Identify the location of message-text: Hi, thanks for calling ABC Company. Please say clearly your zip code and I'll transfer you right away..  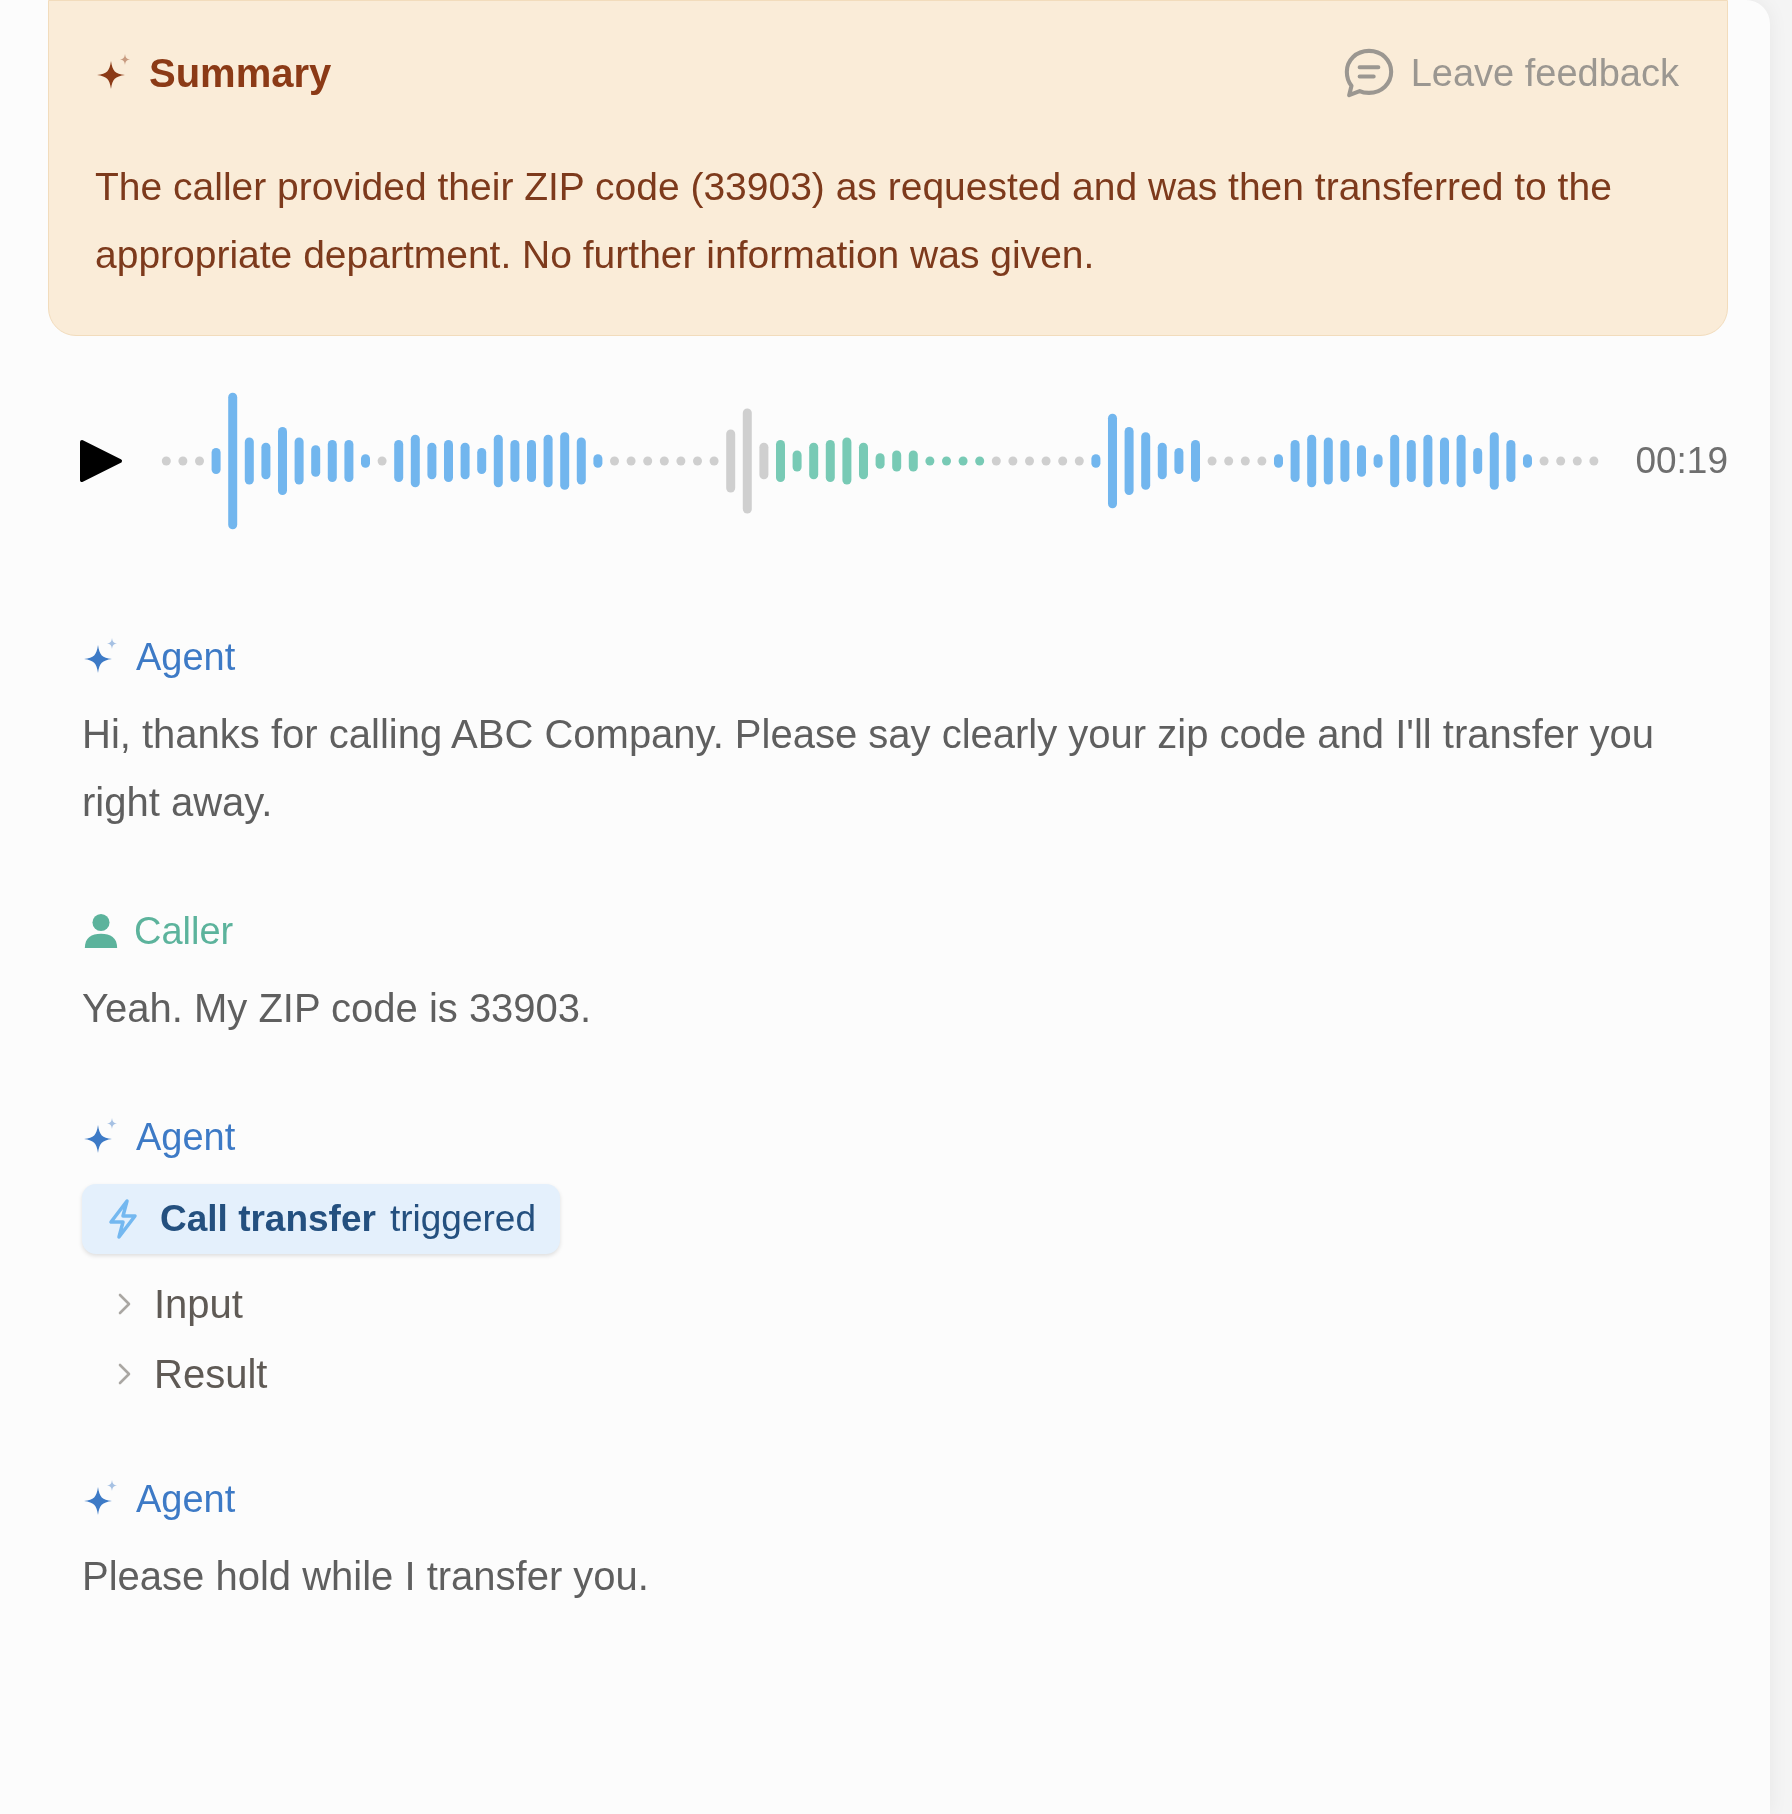
(869, 768).